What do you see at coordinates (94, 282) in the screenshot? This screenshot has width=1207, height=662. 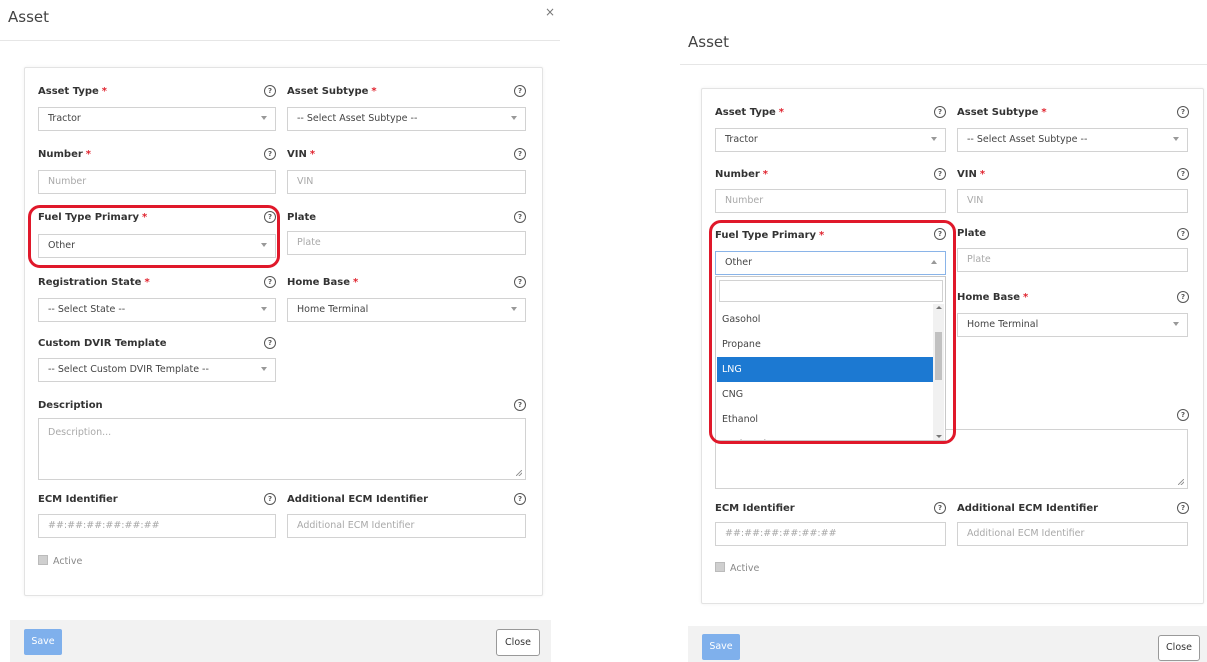 I see `registration-state-label: Registration State *` at bounding box center [94, 282].